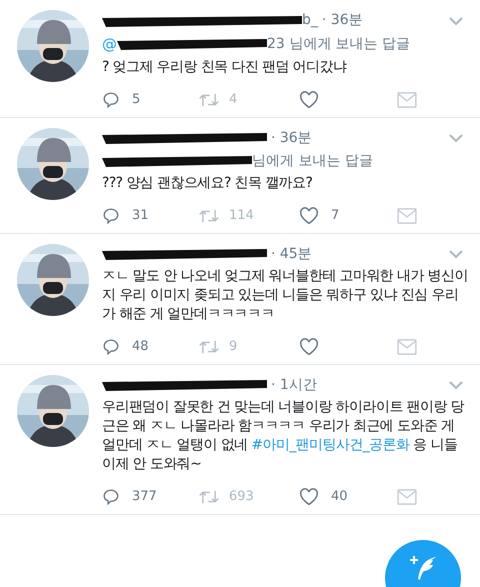  Describe the element at coordinates (233, 347) in the screenshot. I see `retweet-count: 9` at that location.